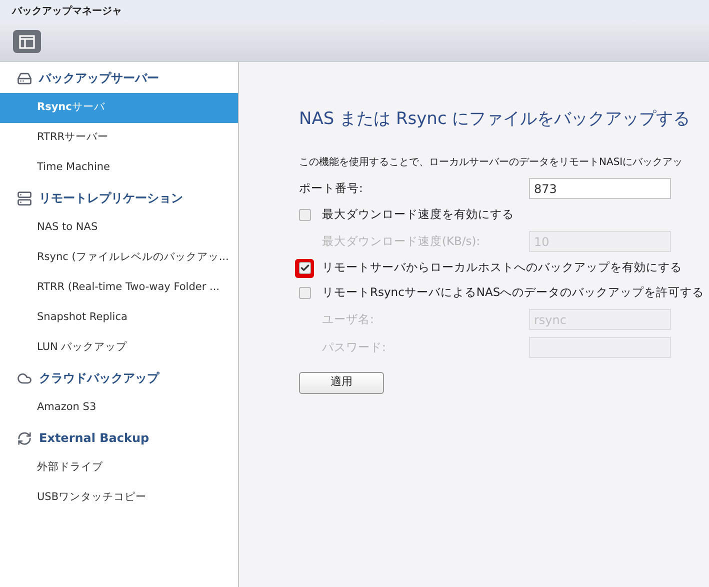 The width and height of the screenshot is (709, 587). What do you see at coordinates (119, 228) in the screenshot?
I see `sidebar-item: NAS to NAS` at bounding box center [119, 228].